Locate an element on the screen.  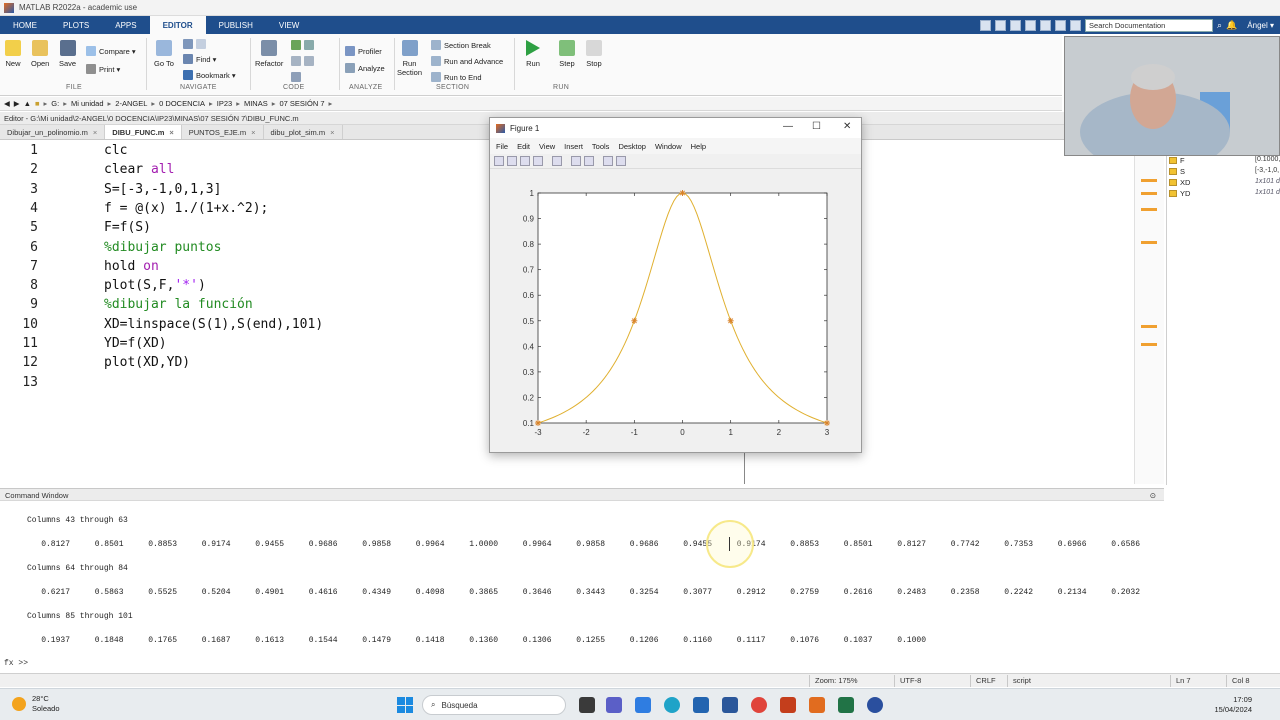
bell-icon: 🔔 is located at coordinates (1231, 25).